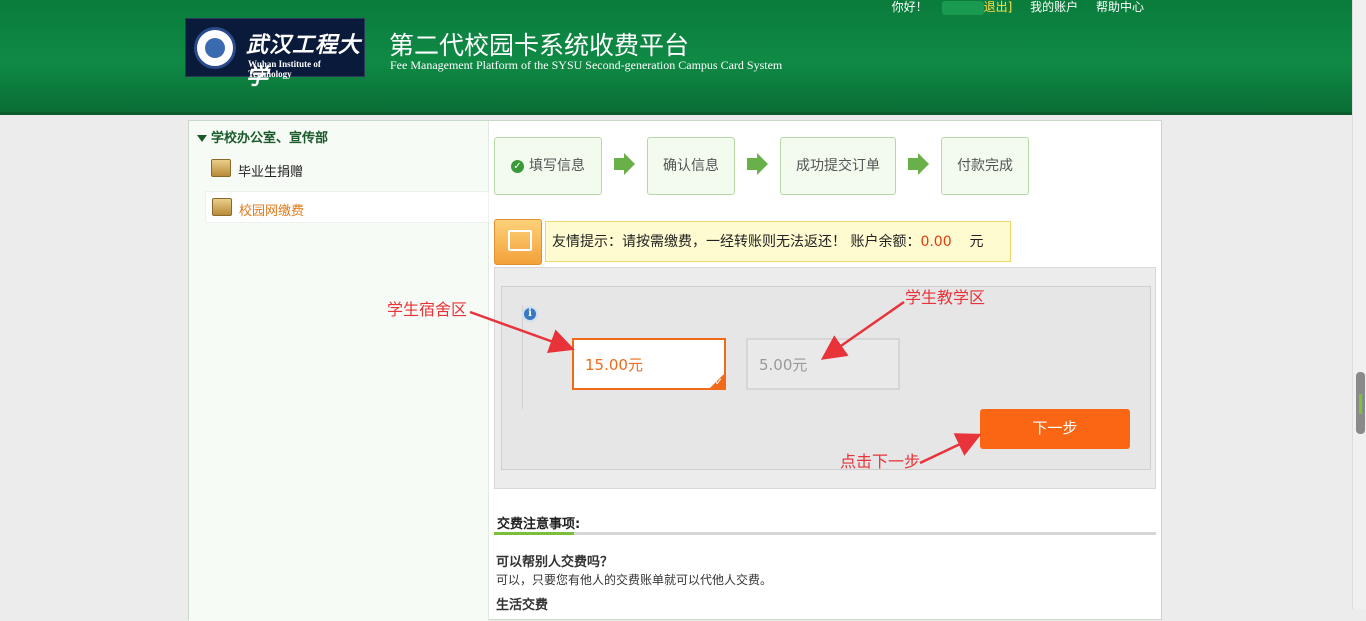 The width and height of the screenshot is (1366, 621). I want to click on monitor-icon, so click(518, 242).